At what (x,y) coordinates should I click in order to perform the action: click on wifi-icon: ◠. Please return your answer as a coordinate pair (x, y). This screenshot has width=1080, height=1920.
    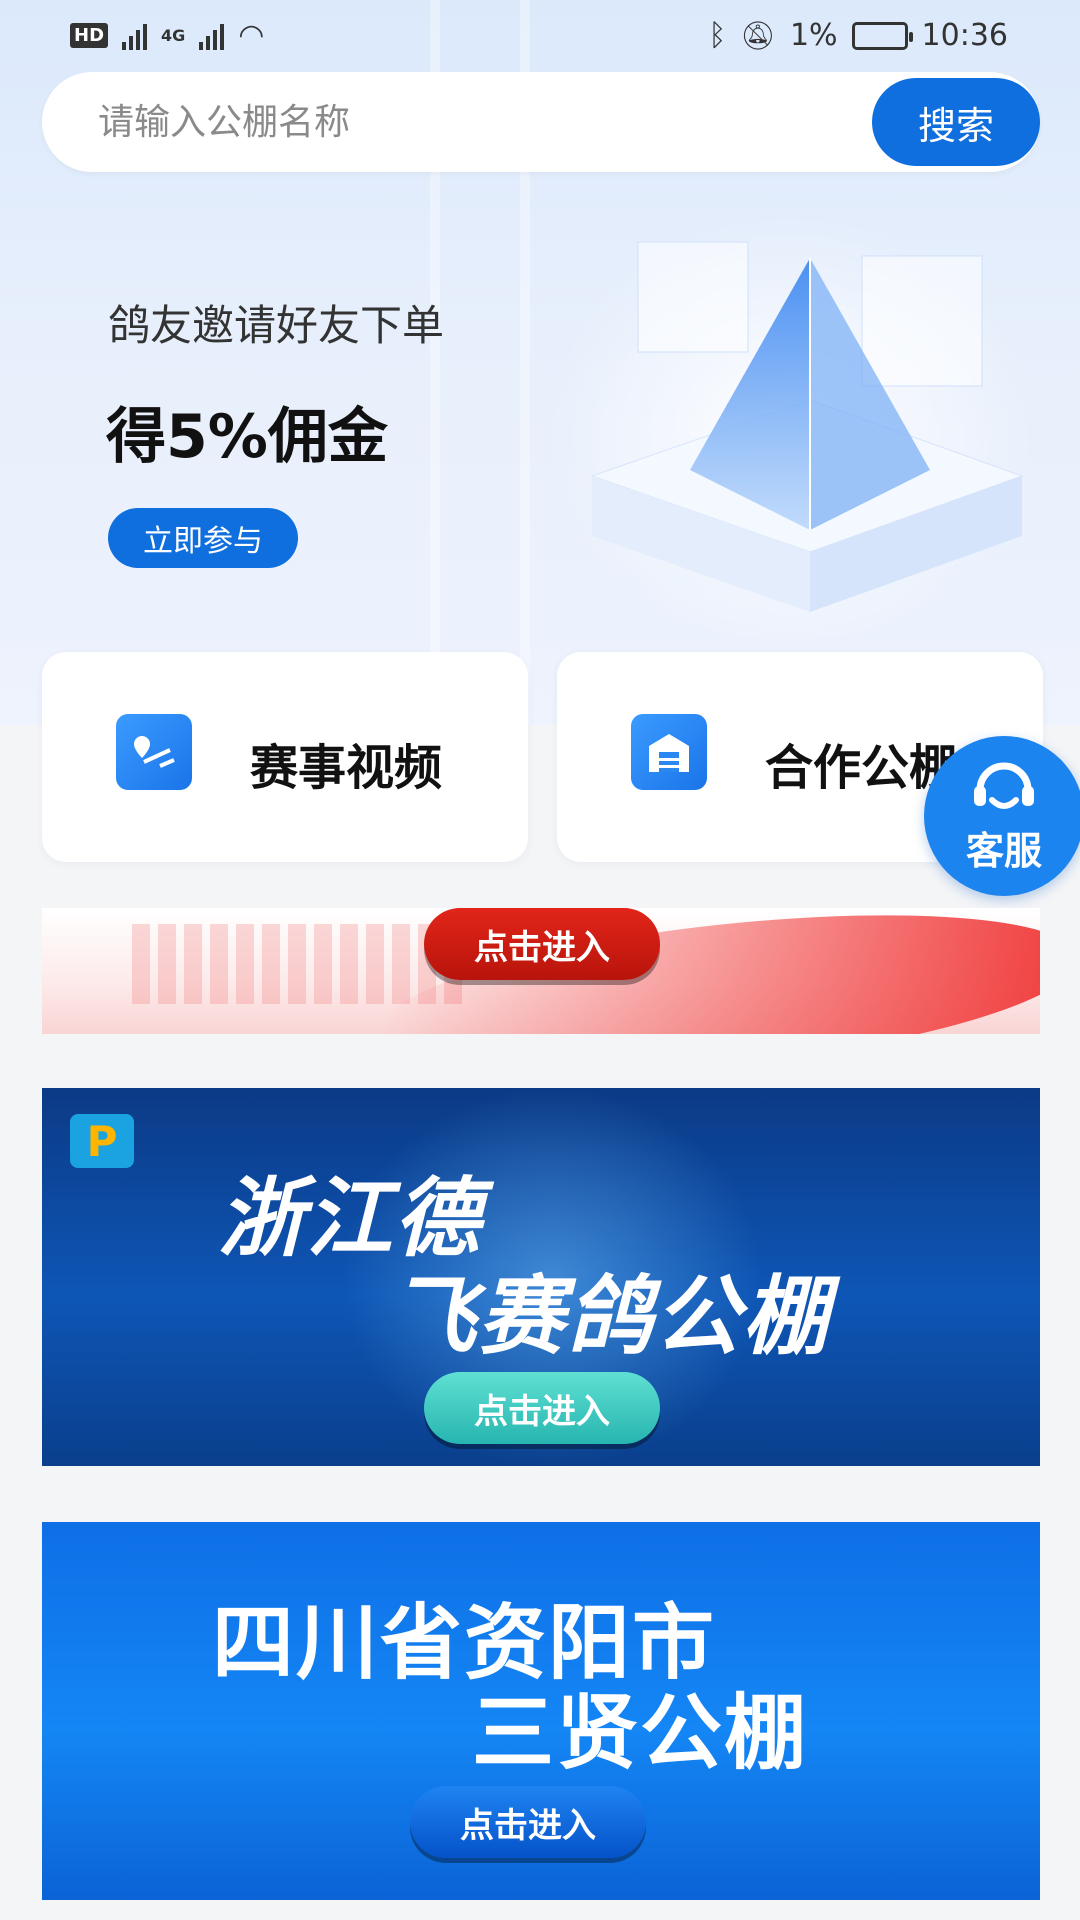
    Looking at the image, I should click on (251, 35).